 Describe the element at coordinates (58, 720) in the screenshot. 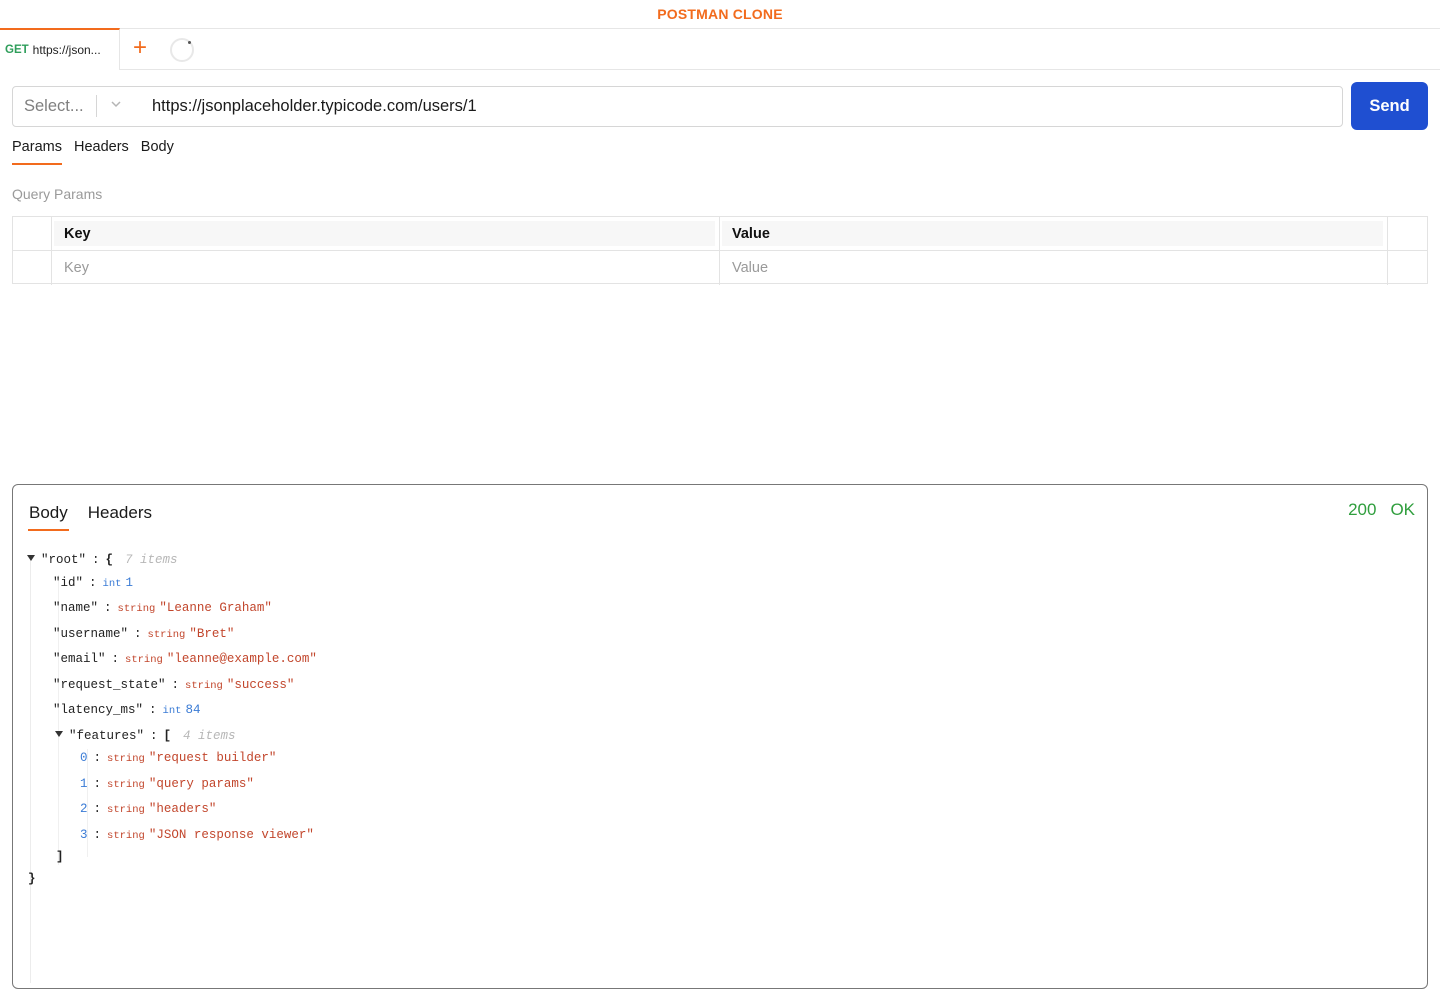

I see `indent-guide` at that location.